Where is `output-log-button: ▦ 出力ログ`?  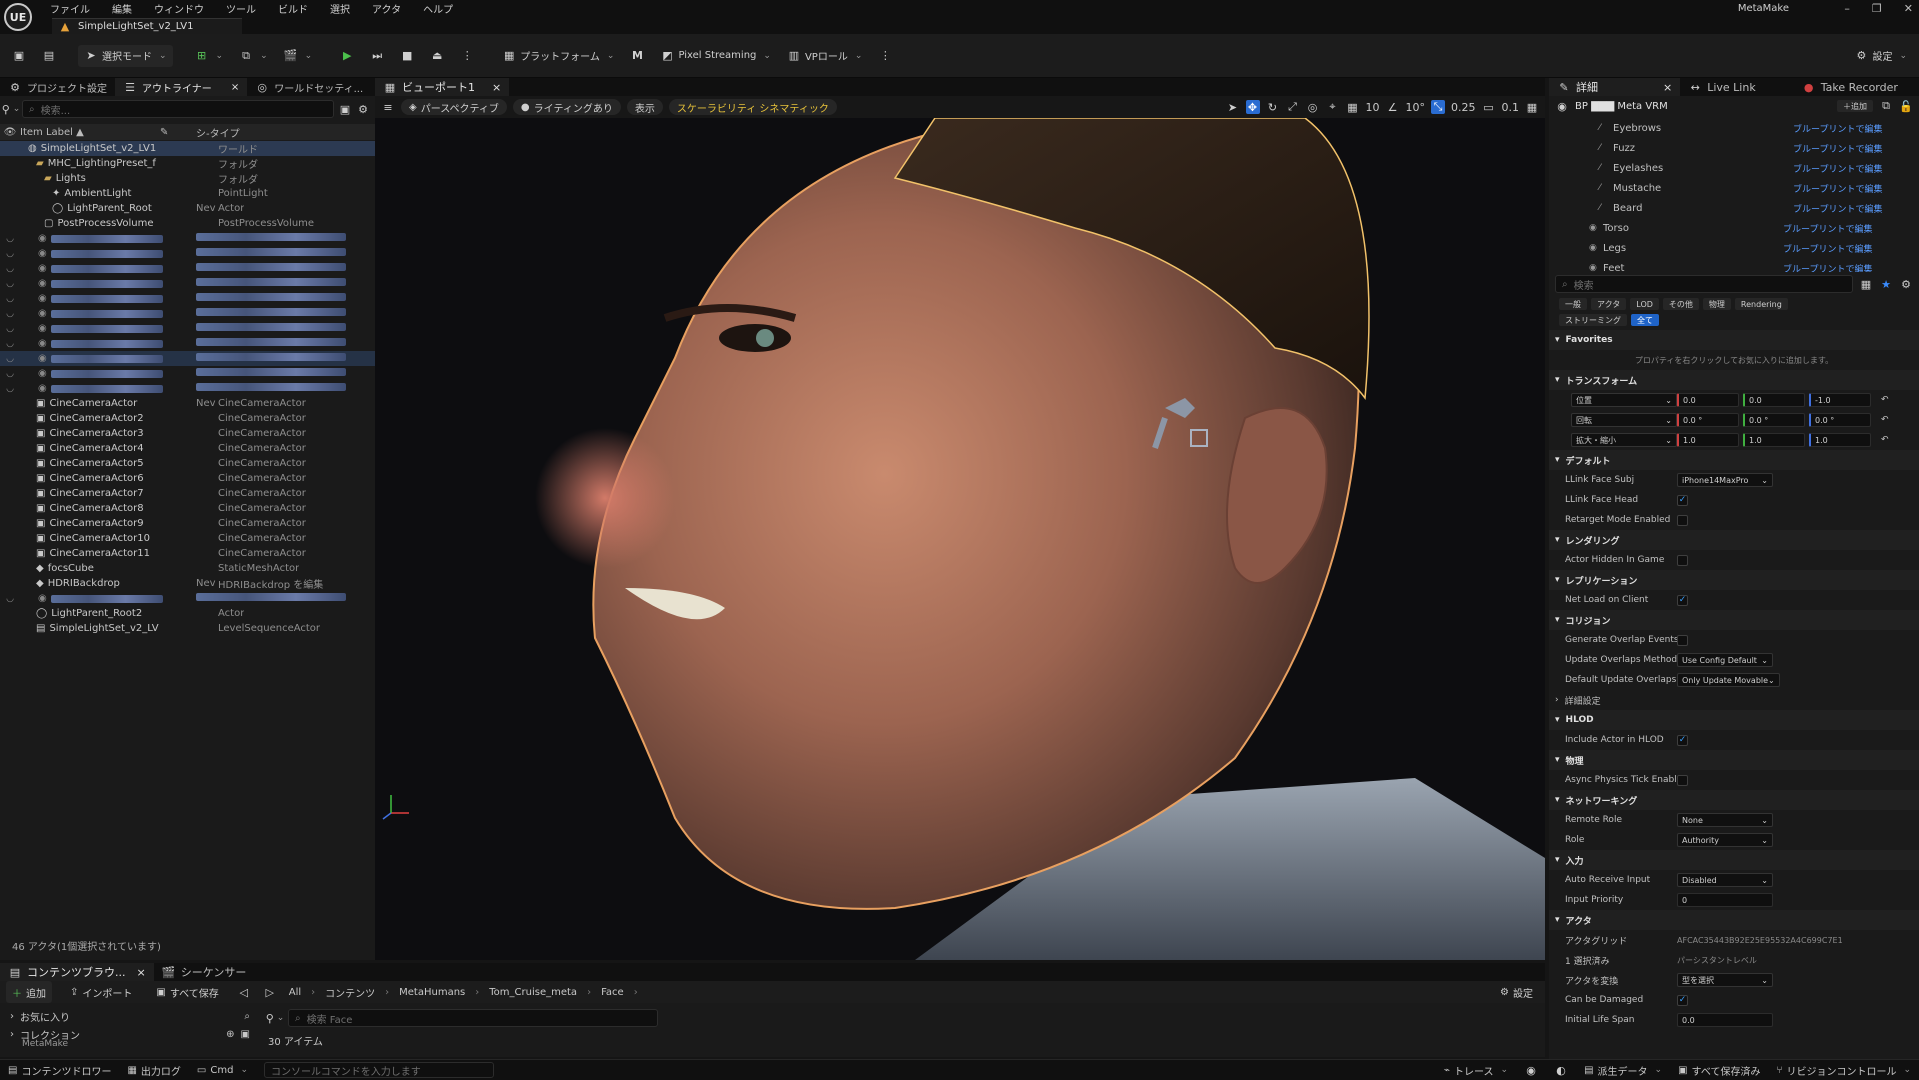
output-log-button: ▦ 出力ログ is located at coordinates (153, 1070).